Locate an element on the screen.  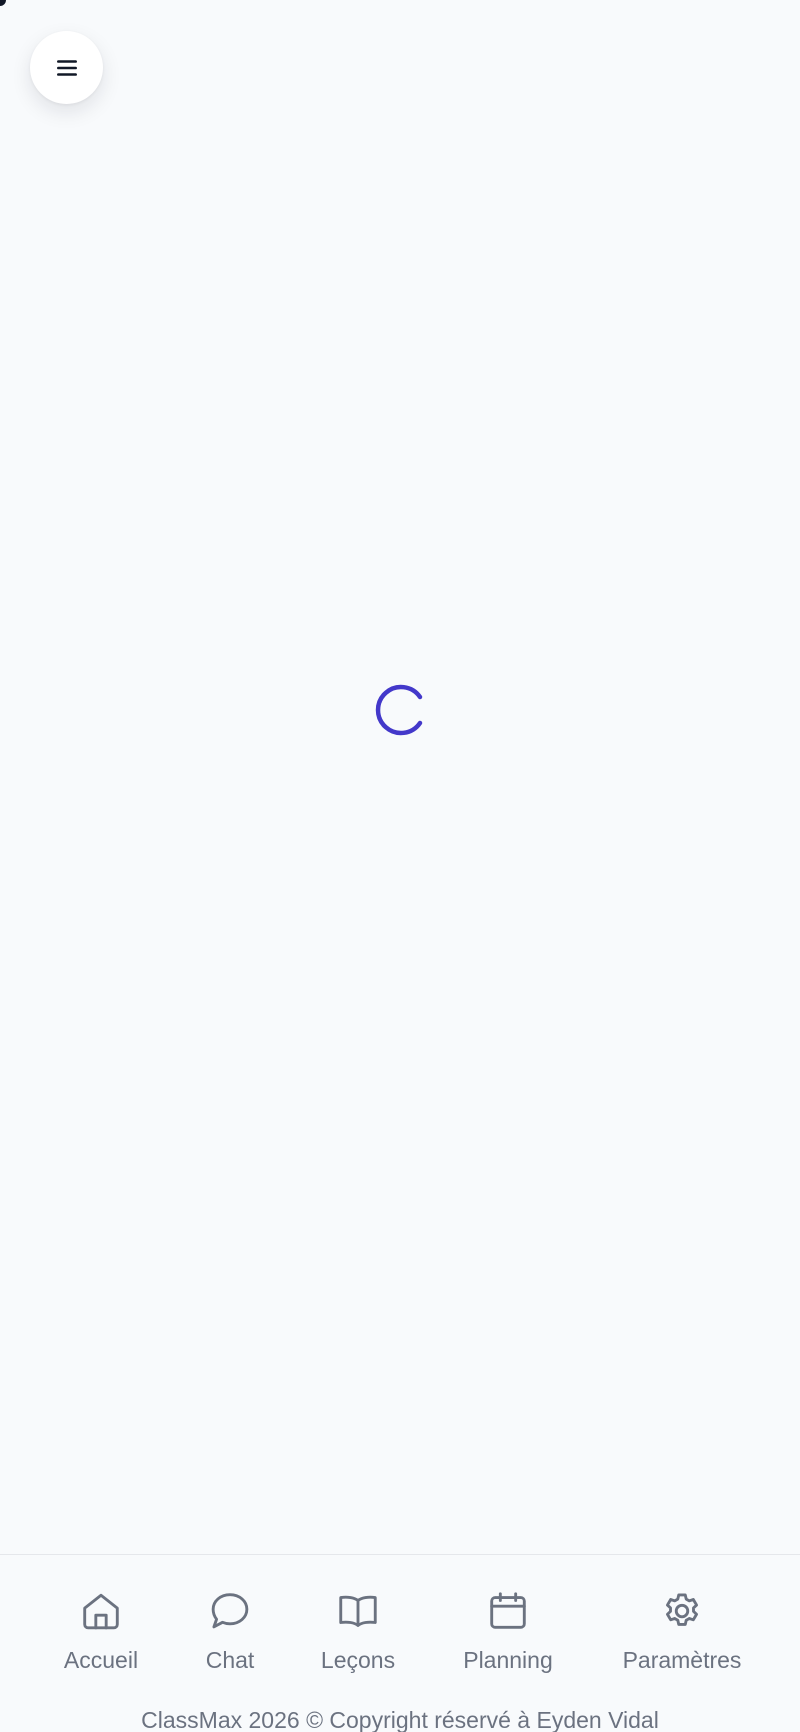
loading-spinner is located at coordinates (402, 710).